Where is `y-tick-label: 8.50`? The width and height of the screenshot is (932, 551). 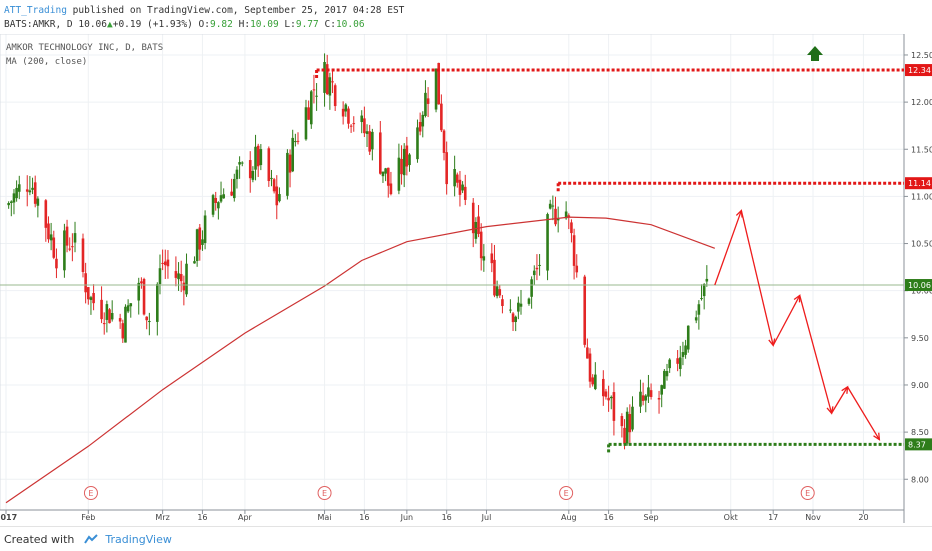 y-tick-label: 8.50 is located at coordinates (920, 432).